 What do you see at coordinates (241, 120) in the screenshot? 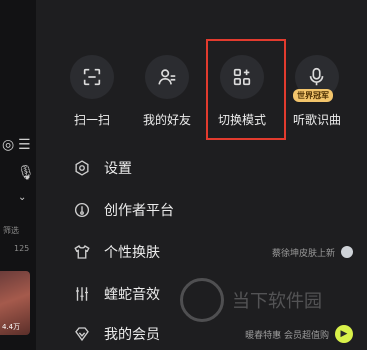
I see `quick-action-label: 切换模式` at bounding box center [241, 120].